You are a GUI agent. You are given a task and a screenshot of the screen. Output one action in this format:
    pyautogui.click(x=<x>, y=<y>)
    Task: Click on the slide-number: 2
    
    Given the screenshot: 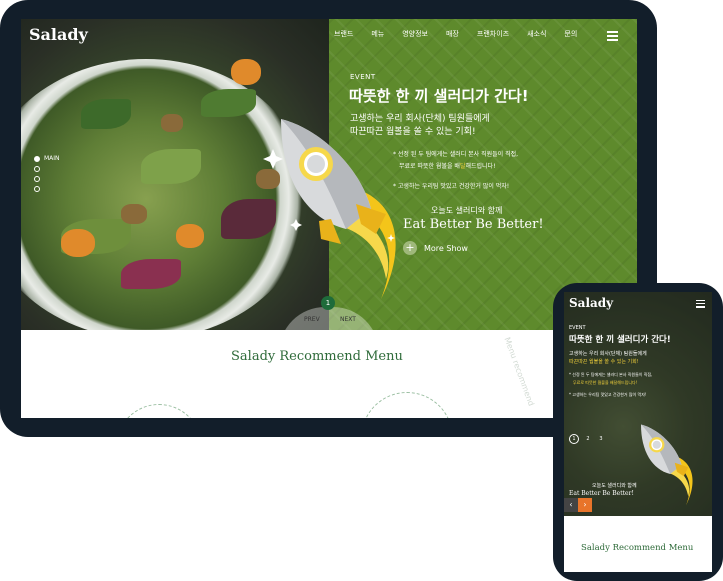 What is the action you would take?
    pyautogui.click(x=588, y=439)
    